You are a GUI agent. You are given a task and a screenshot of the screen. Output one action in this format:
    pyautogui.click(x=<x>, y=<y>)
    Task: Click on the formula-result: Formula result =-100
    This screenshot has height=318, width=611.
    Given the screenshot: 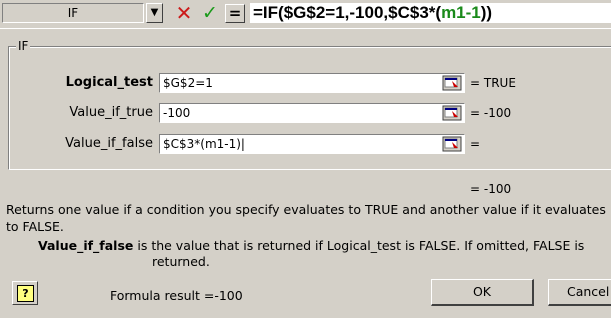 What is the action you would take?
    pyautogui.click(x=176, y=295)
    